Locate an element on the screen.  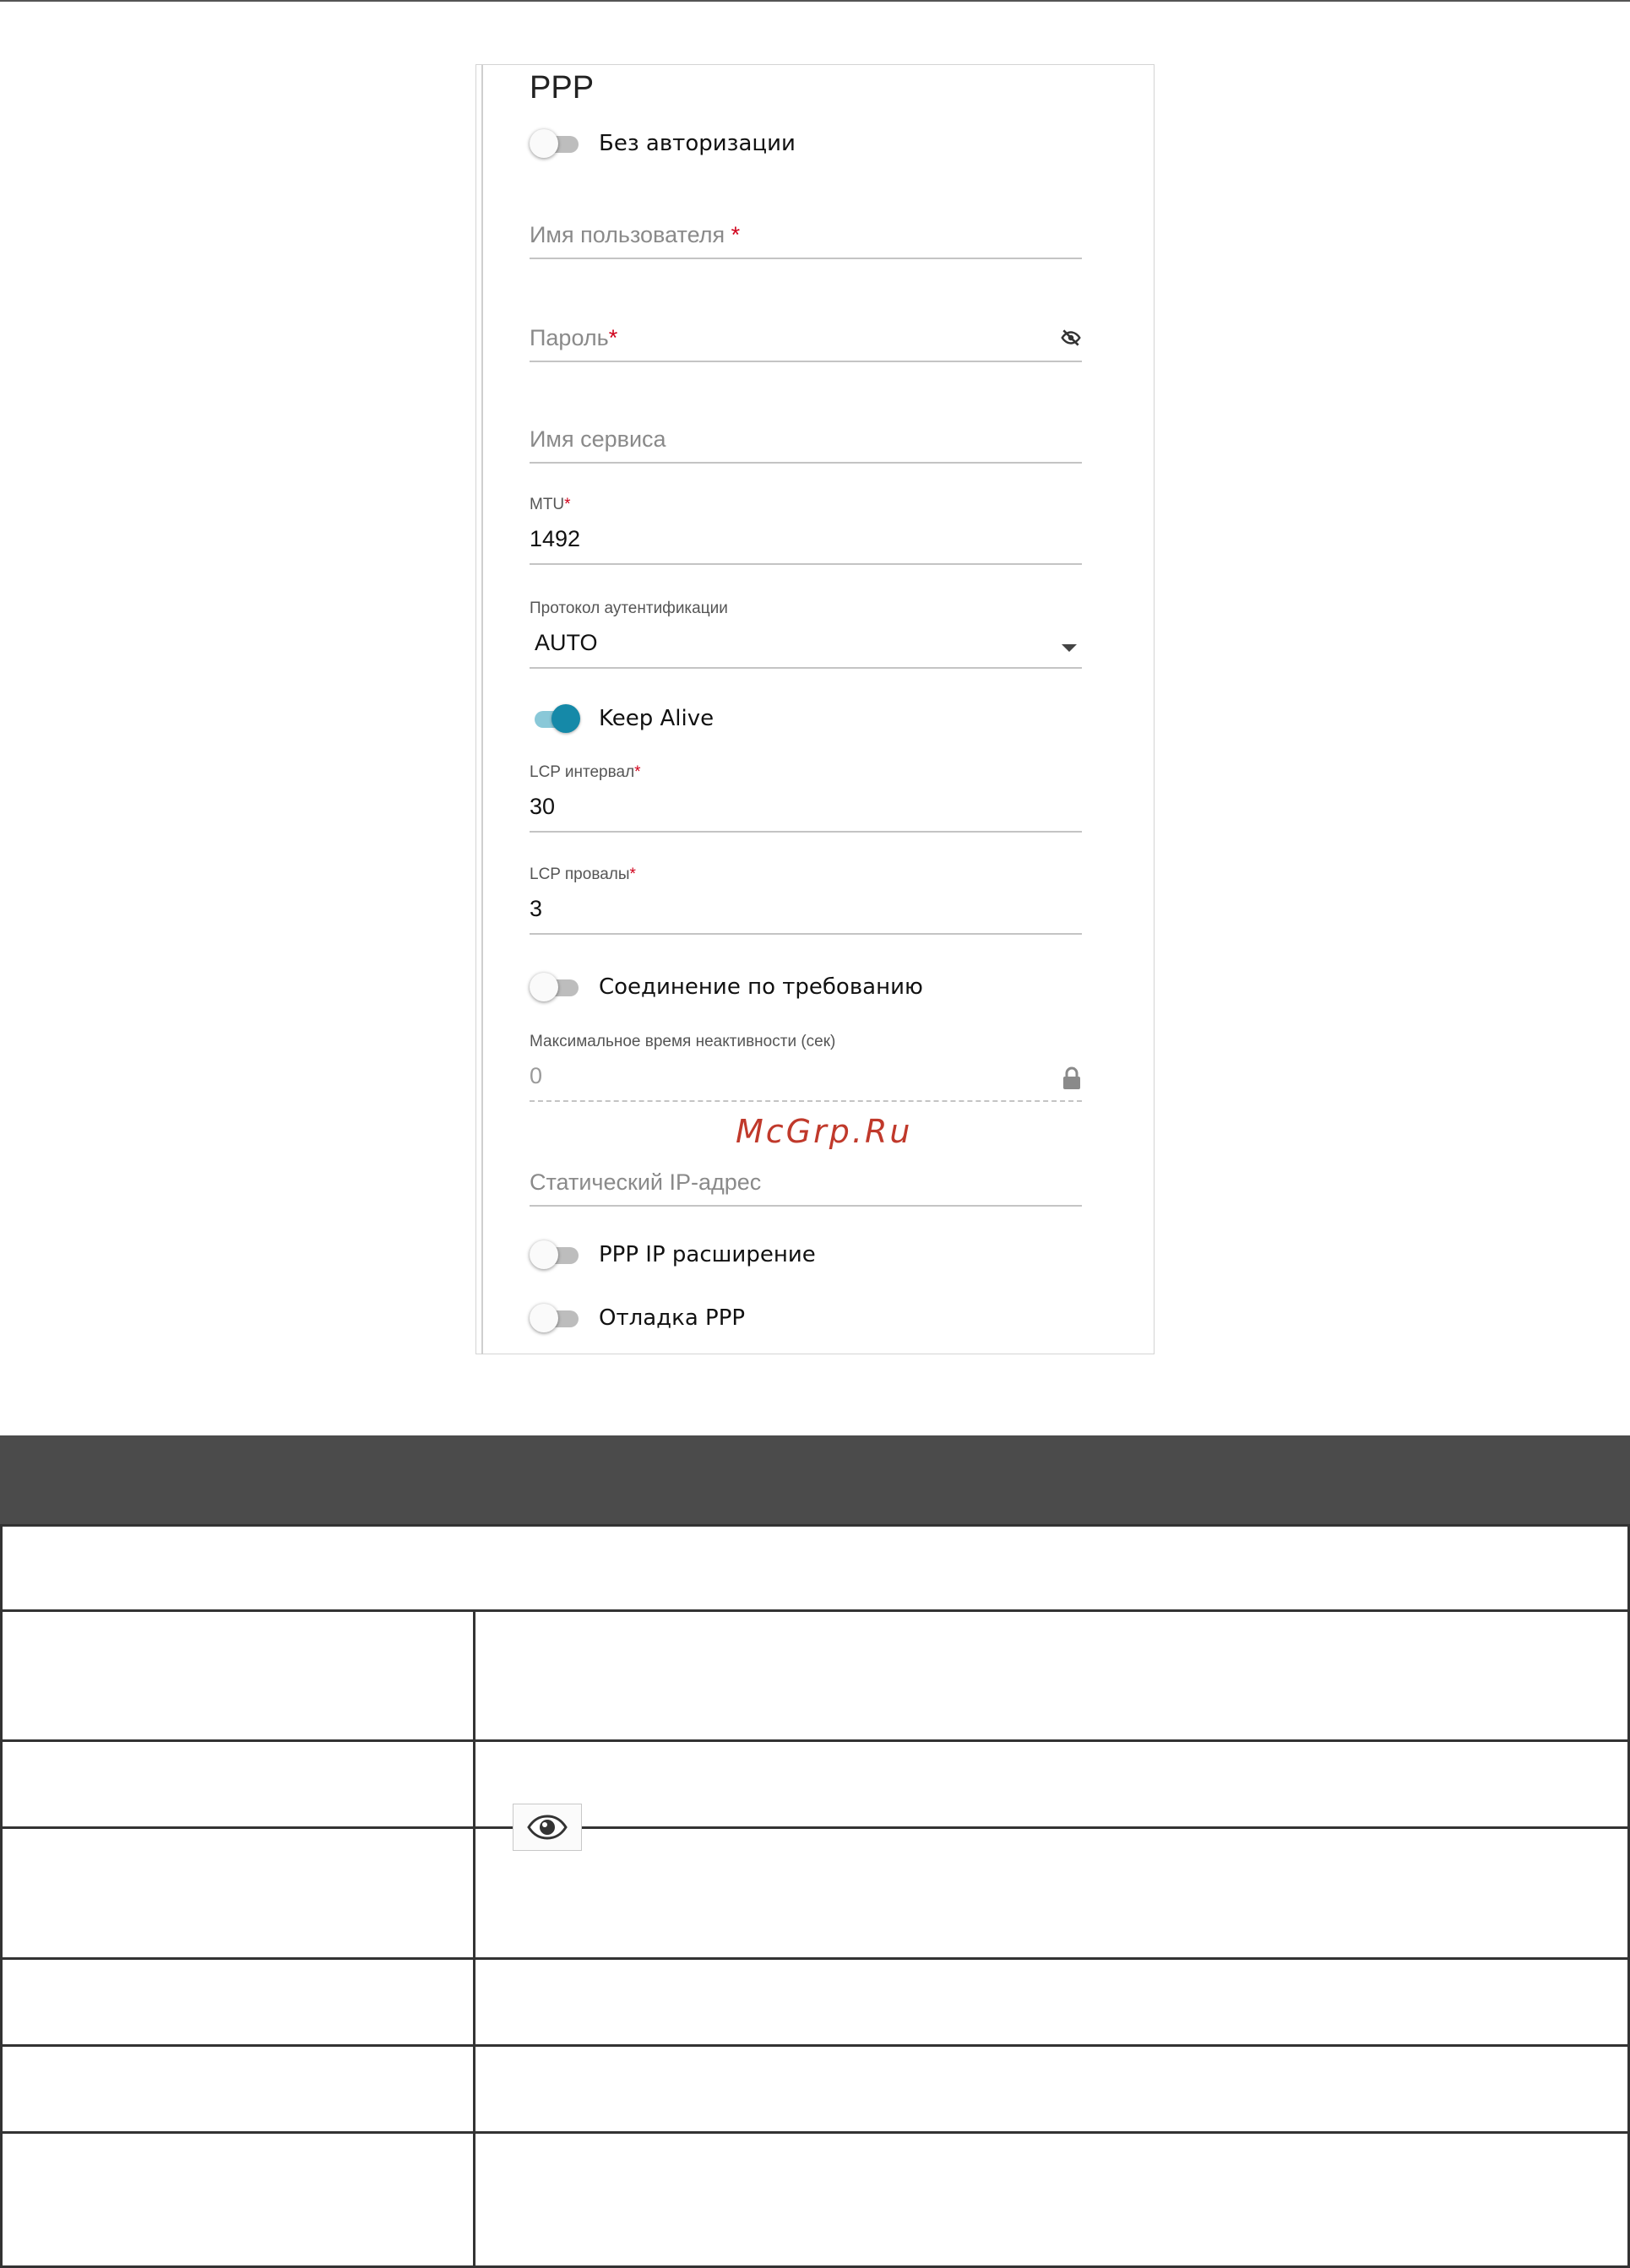
service-name-placeholder: Имя сервиса is located at coordinates (598, 439).